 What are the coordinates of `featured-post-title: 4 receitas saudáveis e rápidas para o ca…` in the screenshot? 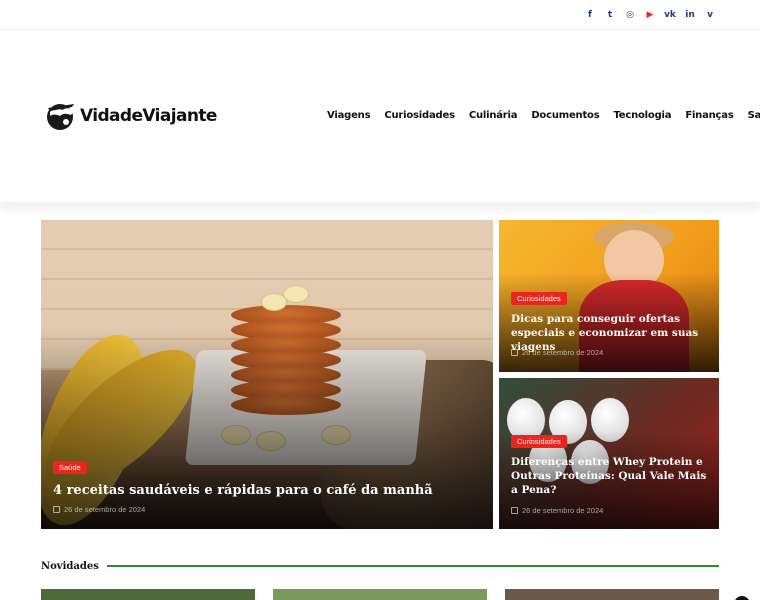 It's located at (263, 490).